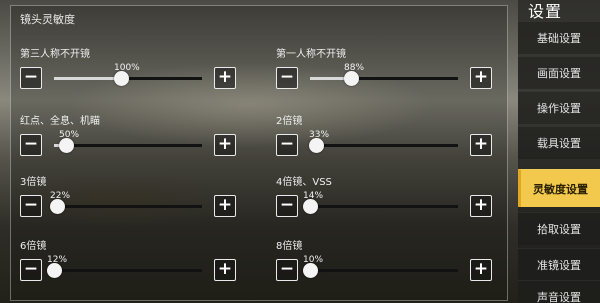  I want to click on sensitivity-slider: 3倍镜 −22% +, so click(128, 195).